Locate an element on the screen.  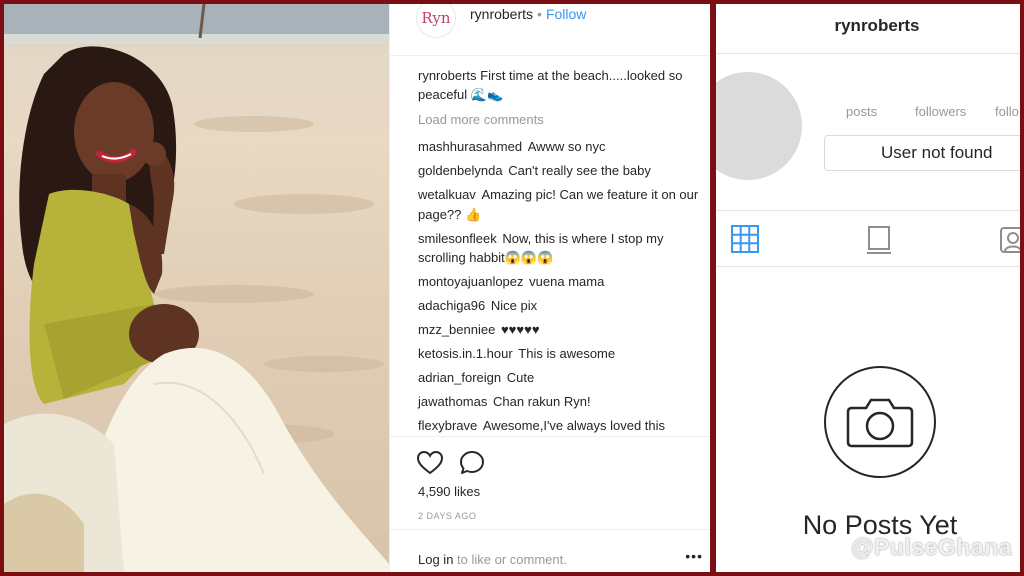
comment-username: goldenbelynda is located at coordinates (460, 170).